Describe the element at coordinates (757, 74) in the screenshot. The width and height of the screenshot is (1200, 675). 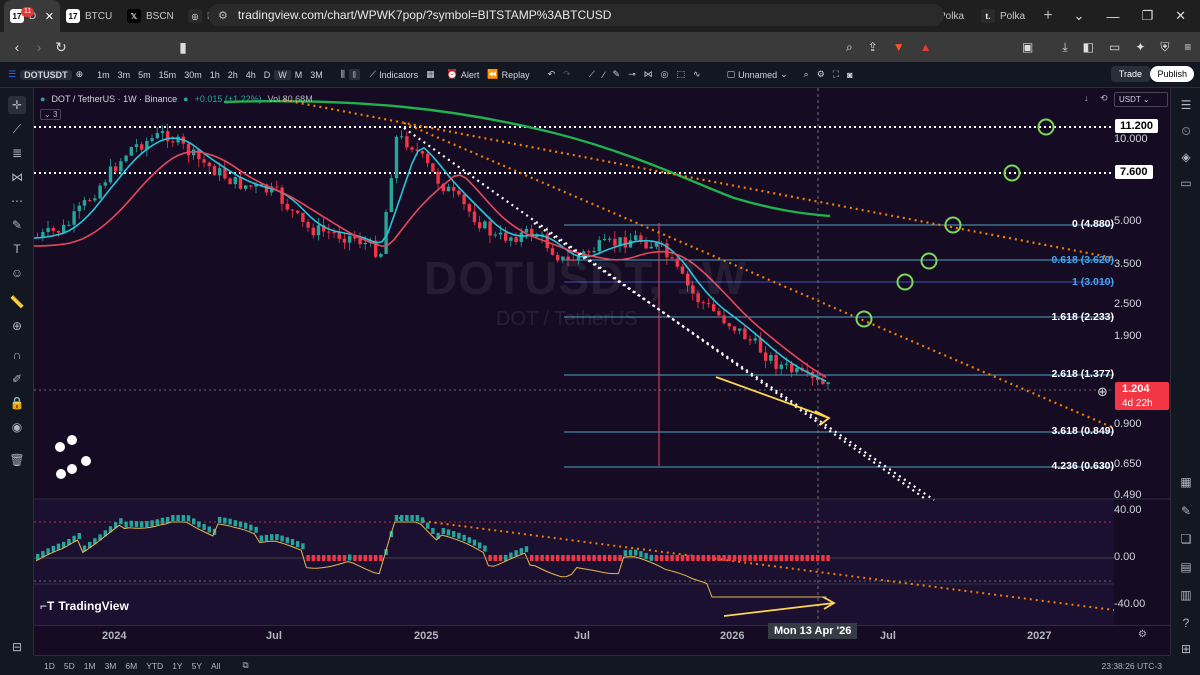
I see `layout-button: ▢ Unnamed ⌄` at that location.